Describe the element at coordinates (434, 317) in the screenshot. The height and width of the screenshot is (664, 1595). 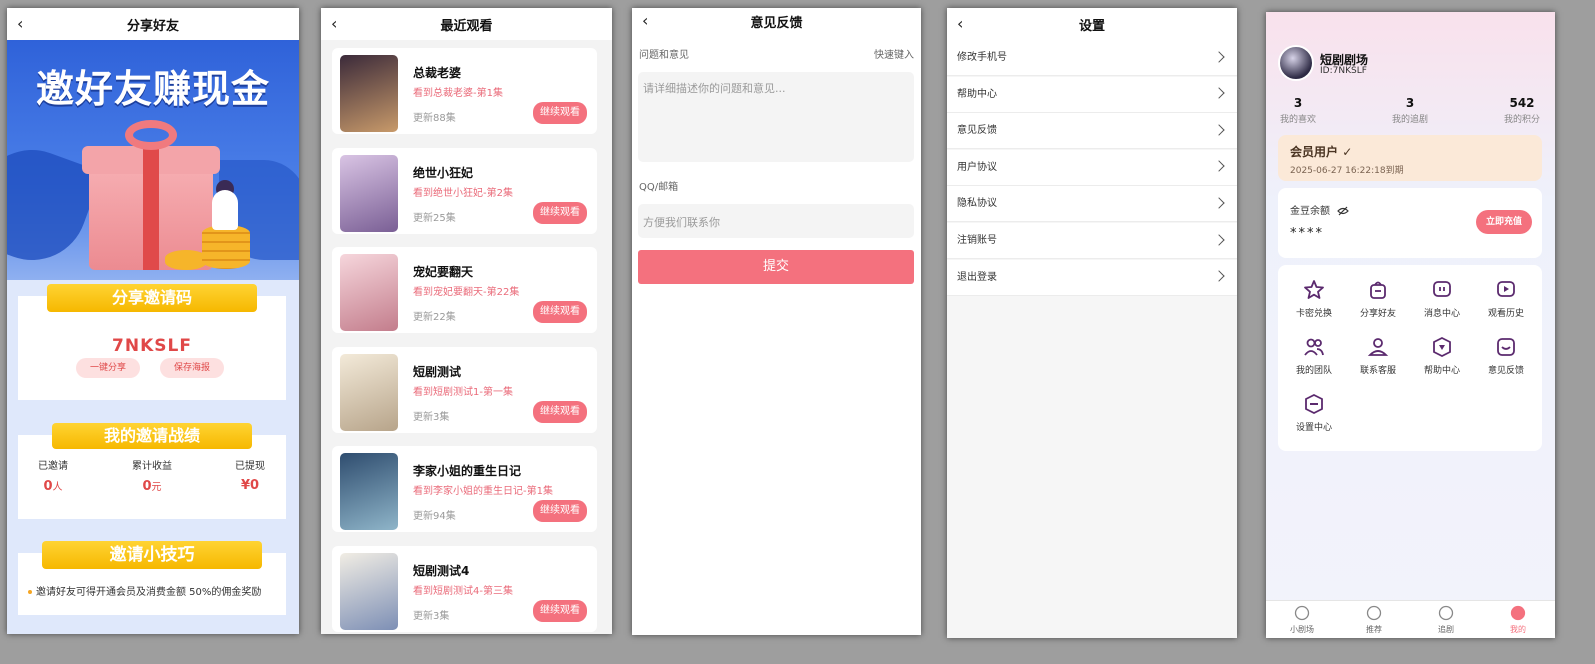
I see `video-updated: 更新22集` at that location.